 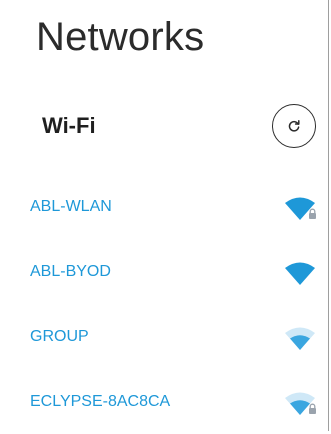 What do you see at coordinates (164, 336) in the screenshot?
I see `network-item-group: GROUP` at bounding box center [164, 336].